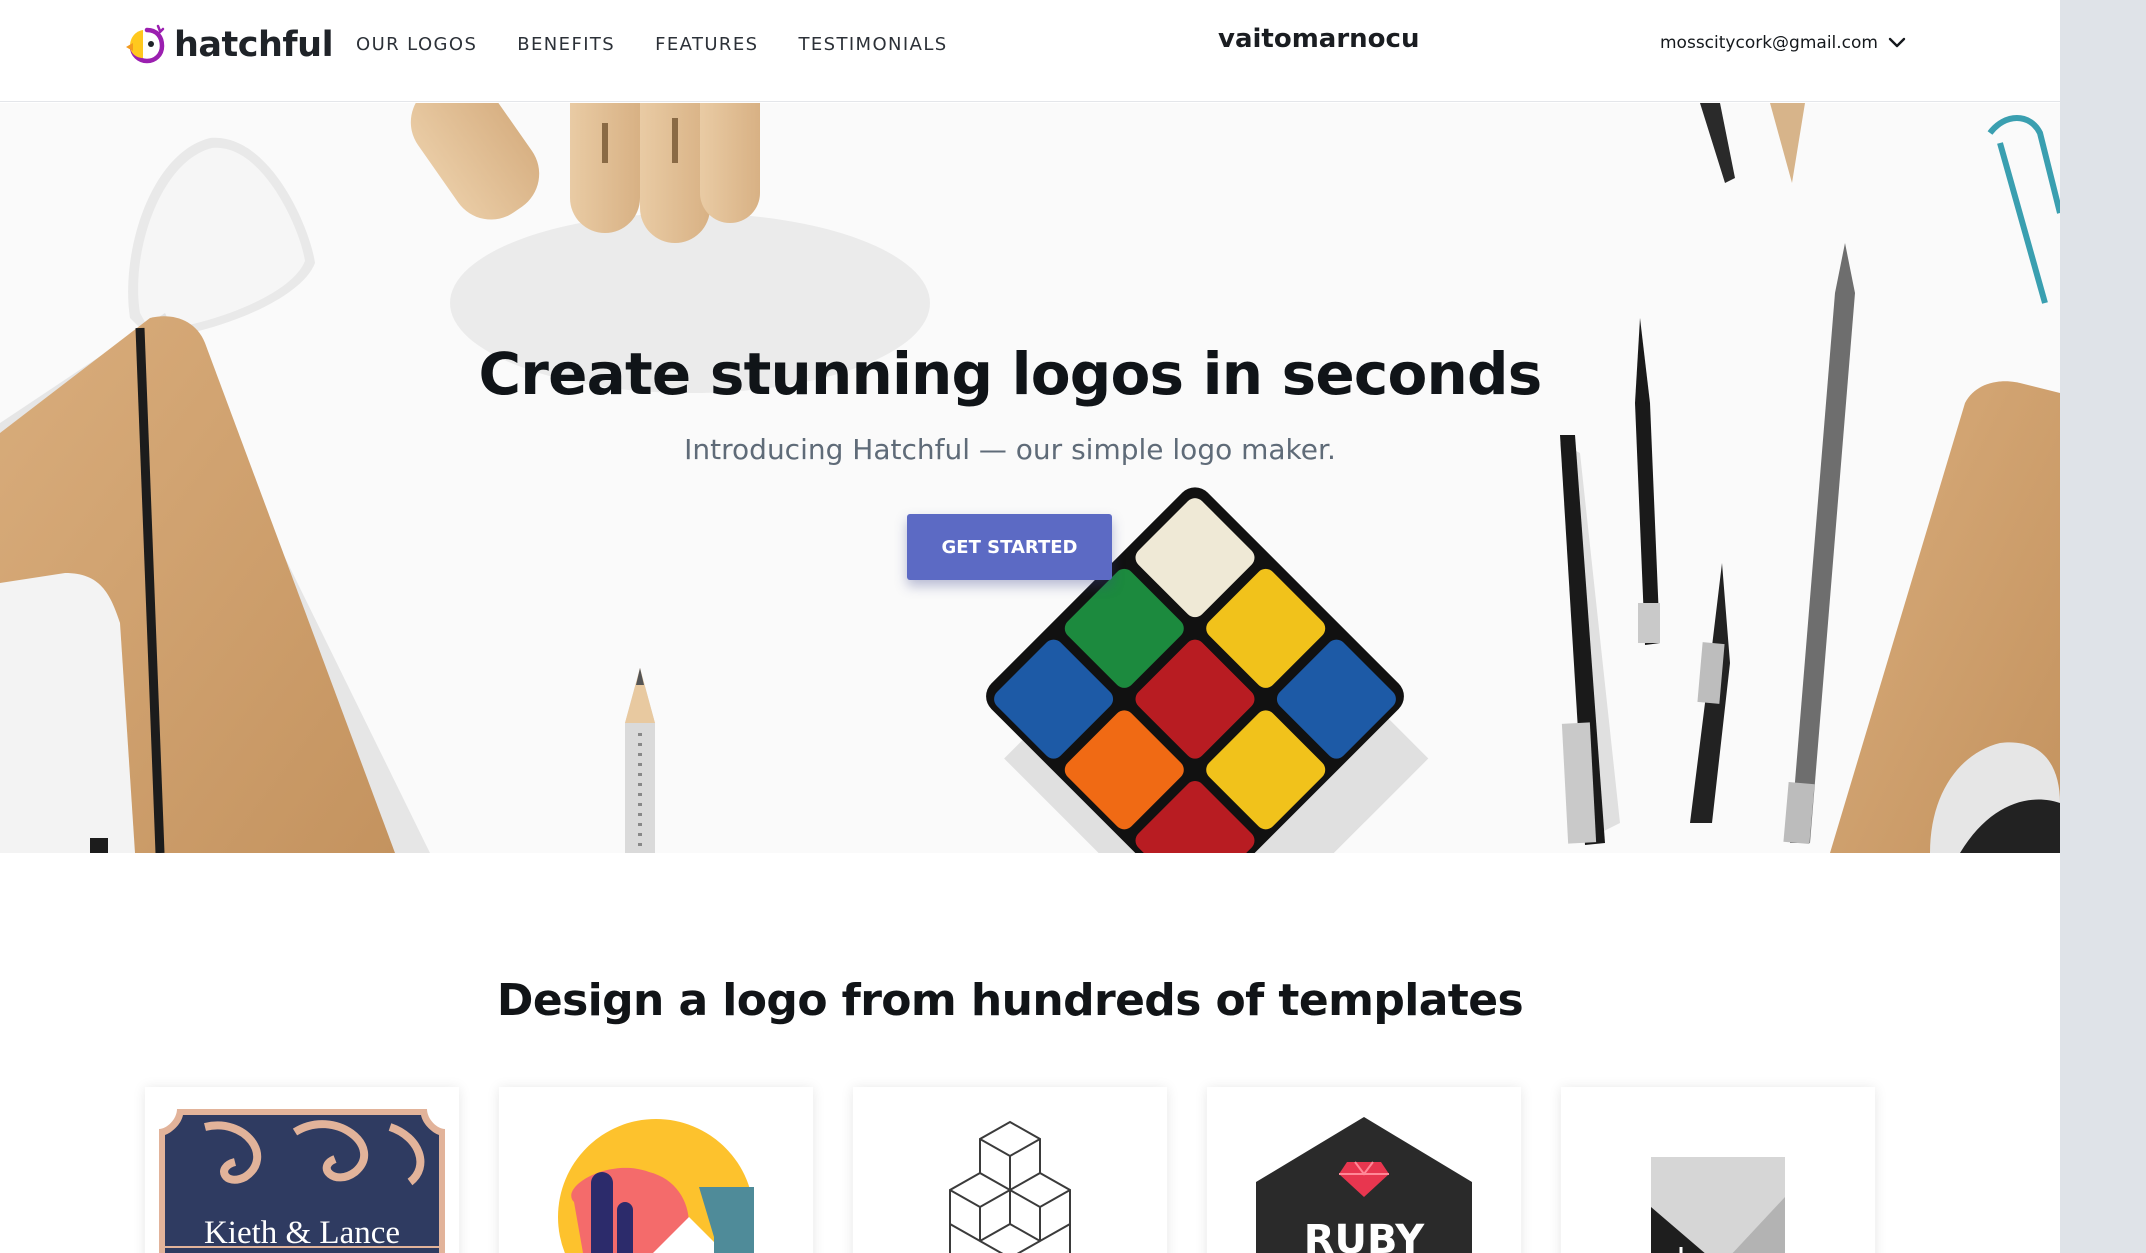 The width and height of the screenshot is (2146, 1253). Describe the element at coordinates (221, 237) in the screenshot. I see `eraser-icon` at that location.